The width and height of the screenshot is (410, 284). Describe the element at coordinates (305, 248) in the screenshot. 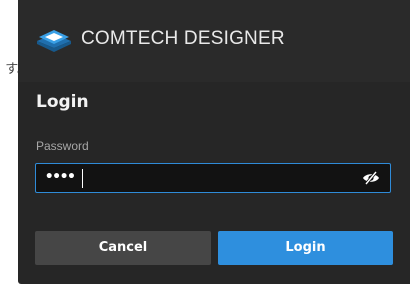

I see `login-button: Login` at that location.